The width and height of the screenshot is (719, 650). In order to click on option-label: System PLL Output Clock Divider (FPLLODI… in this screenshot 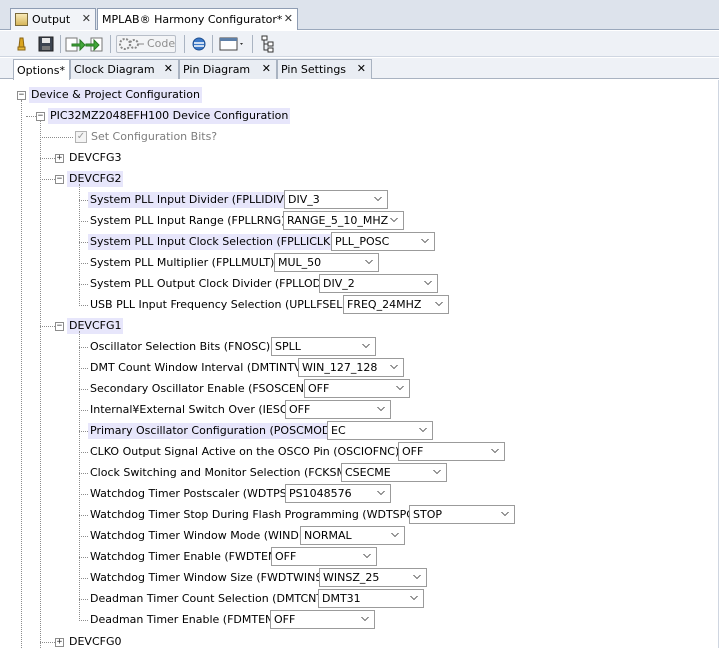, I will do `click(213, 283)`.